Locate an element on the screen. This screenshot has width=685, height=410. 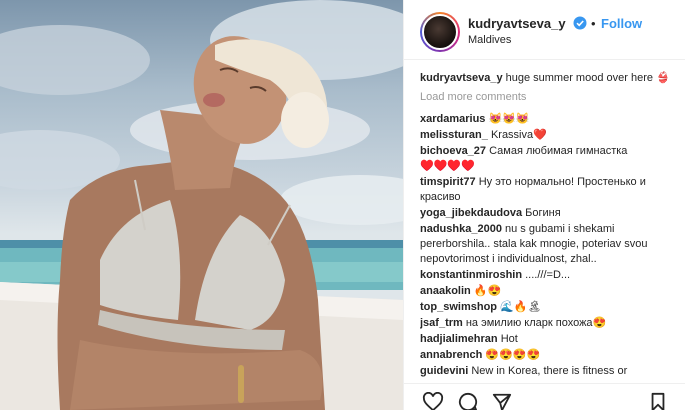
post-header: kudryavtseva_y • Follow Maldives is located at coordinates (544, 30).